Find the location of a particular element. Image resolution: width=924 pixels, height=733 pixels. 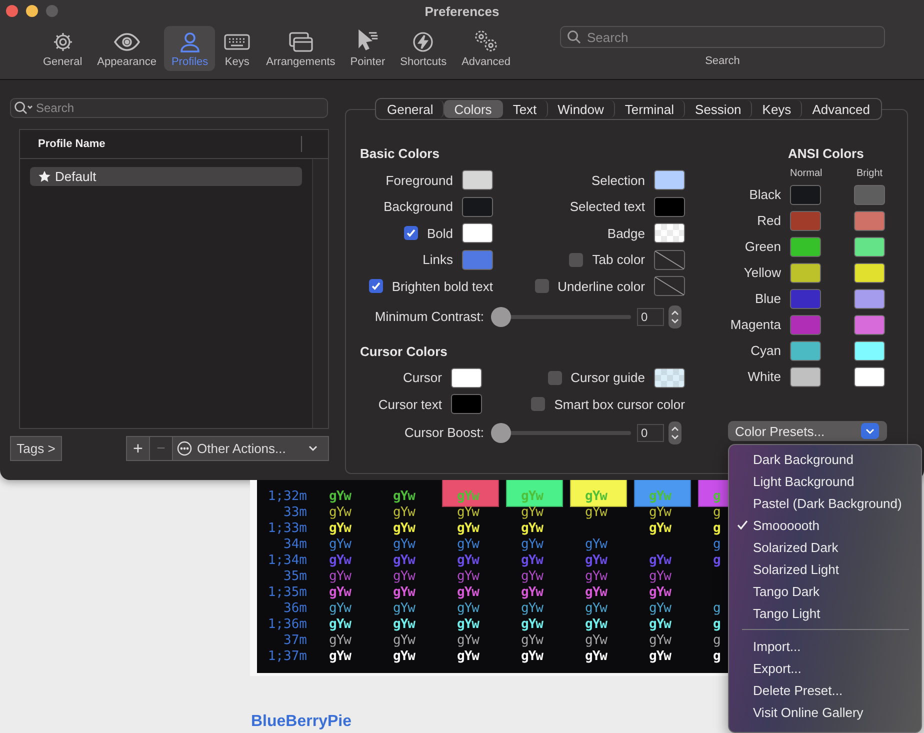

zoom-button is located at coordinates (52, 11).